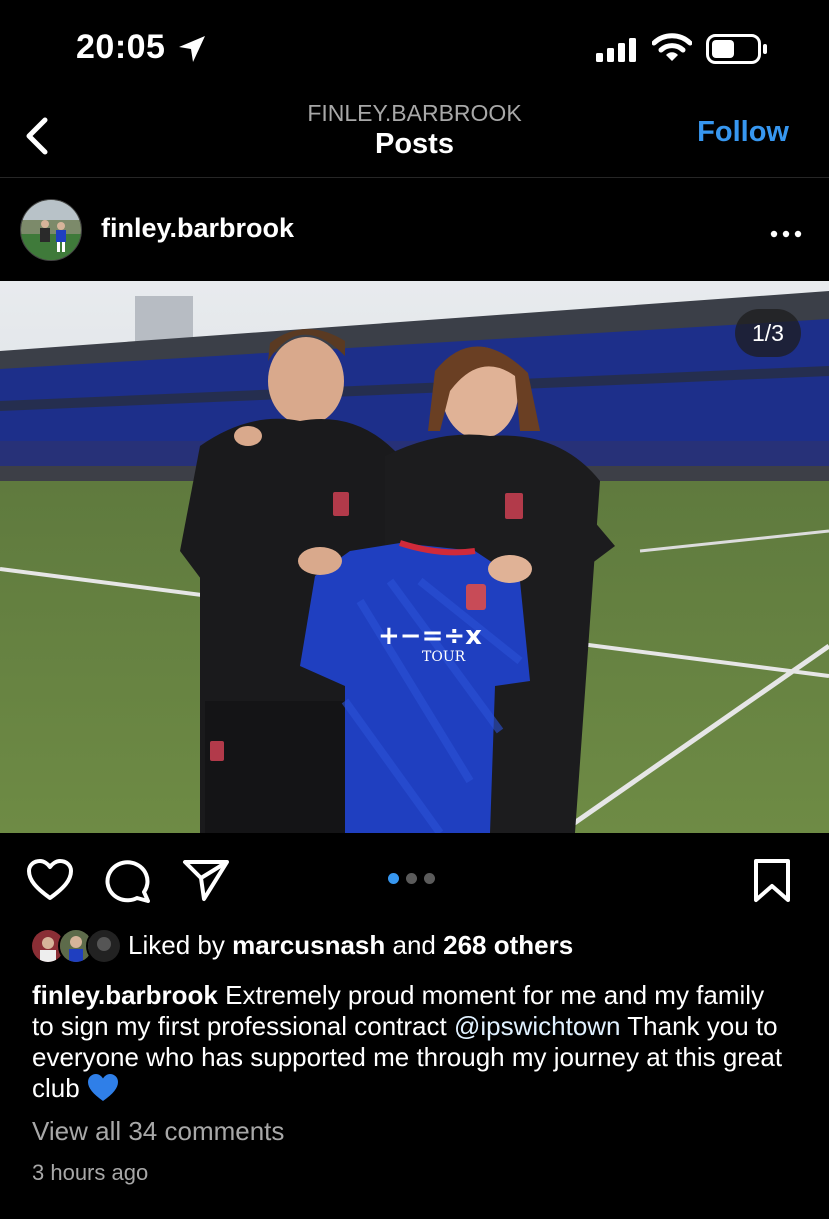 The image size is (829, 1219). I want to click on likes-row: Liked by marcusnash and 268 others, so click(420, 946).